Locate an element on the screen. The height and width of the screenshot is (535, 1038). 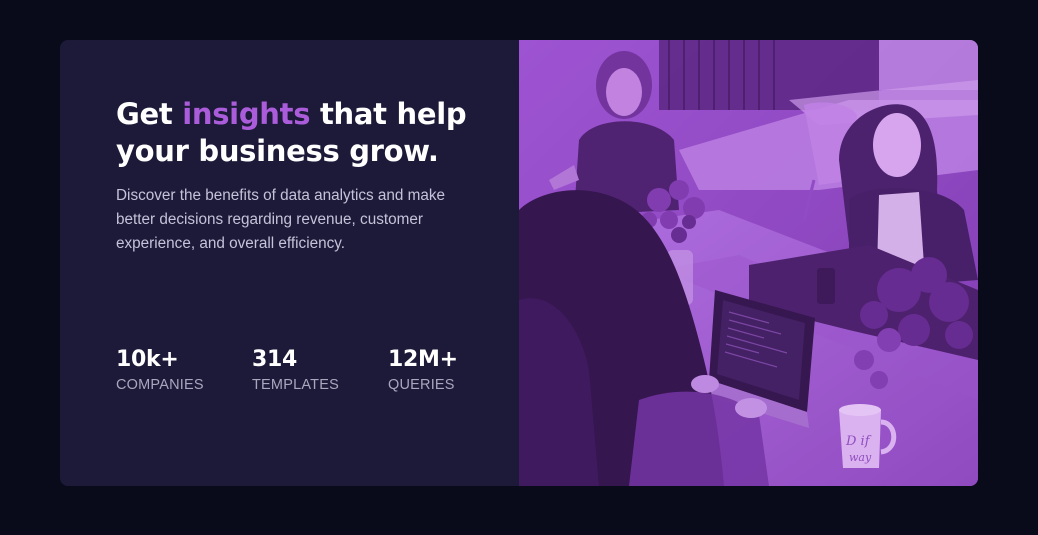
stat-templates: 314 TEMPLATES is located at coordinates (320, 370).